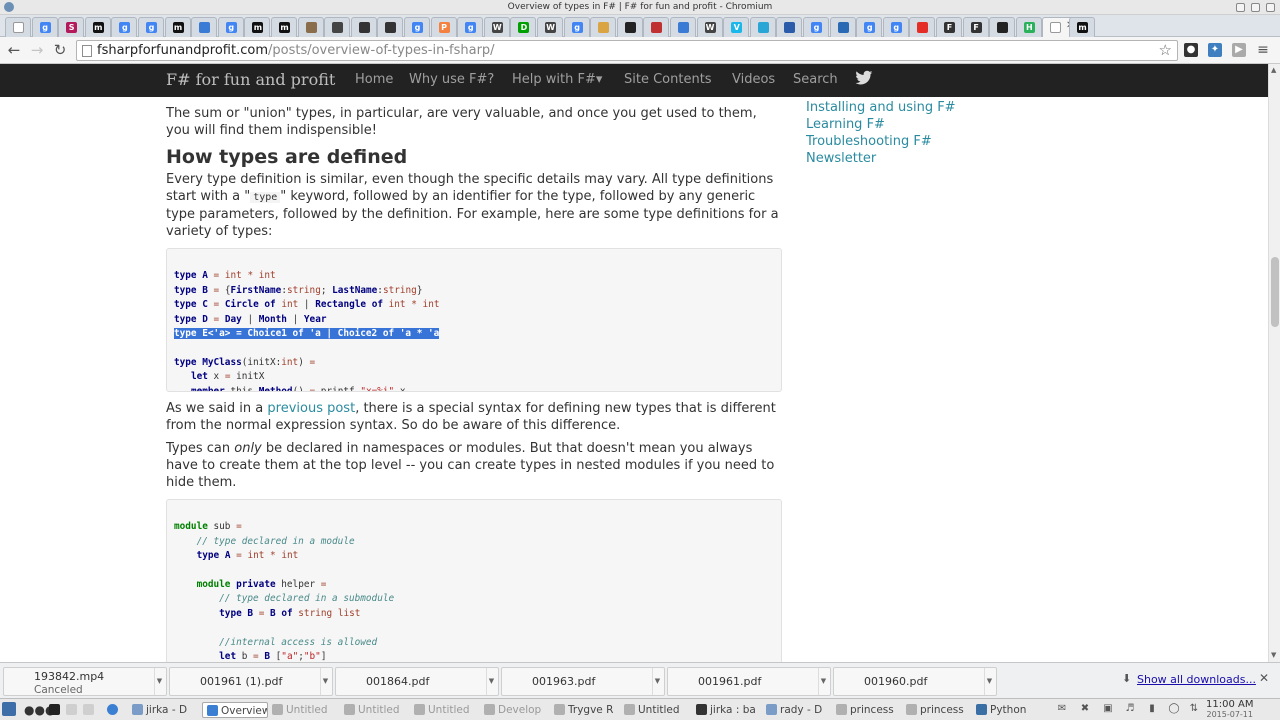 The height and width of the screenshot is (720, 1280). Describe the element at coordinates (235, 710) in the screenshot. I see `taskbar-window-button: Overview` at that location.